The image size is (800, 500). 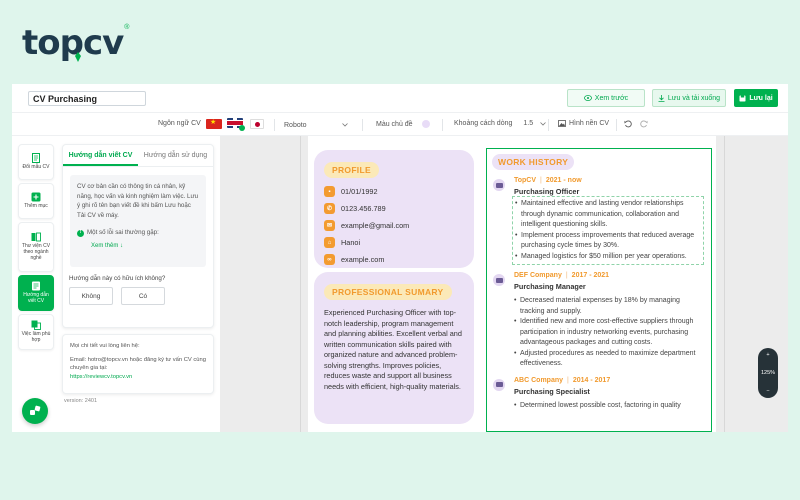 I want to click on apps-icon, so click(x=35, y=410).